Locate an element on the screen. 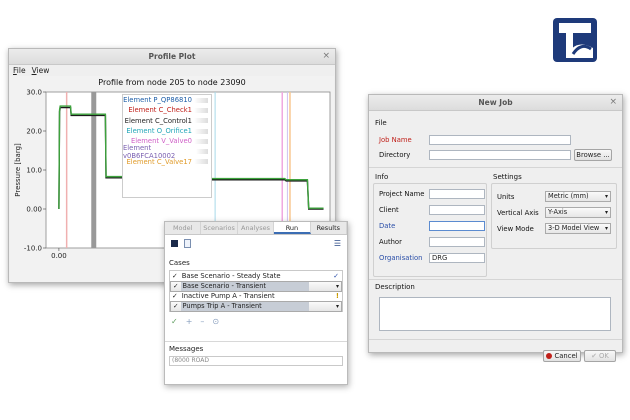  legend-entry: Element O_Orifice1 is located at coordinates (167, 131).